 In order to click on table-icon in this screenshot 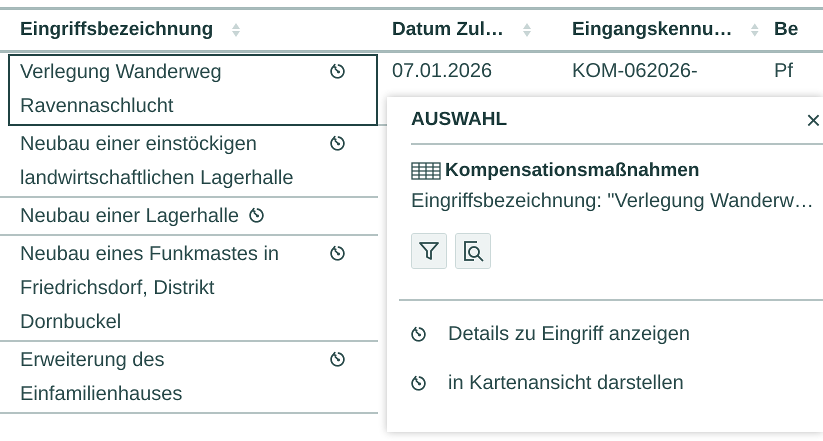, I will do `click(426, 171)`.